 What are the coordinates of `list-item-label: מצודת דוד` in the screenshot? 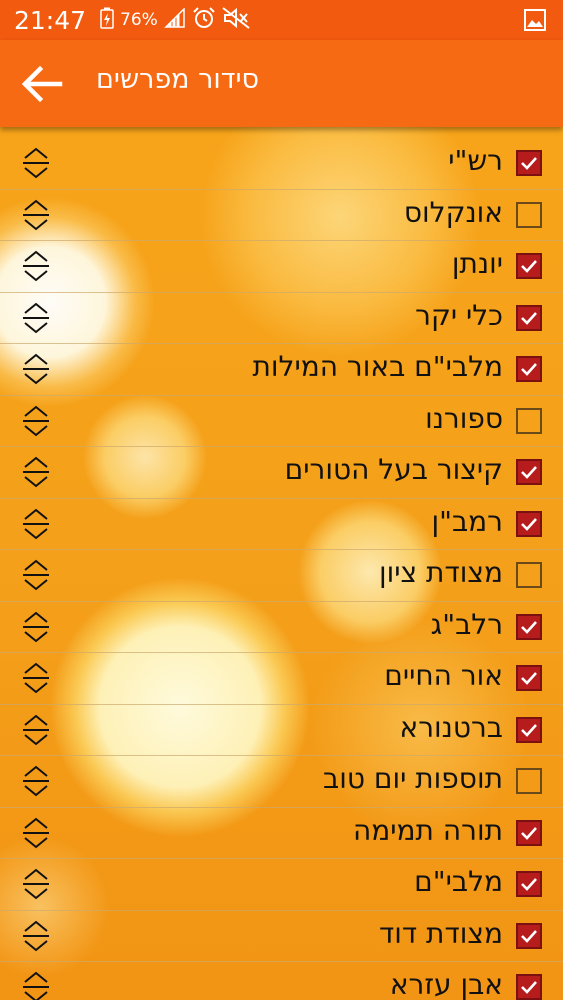 It's located at (440, 933).